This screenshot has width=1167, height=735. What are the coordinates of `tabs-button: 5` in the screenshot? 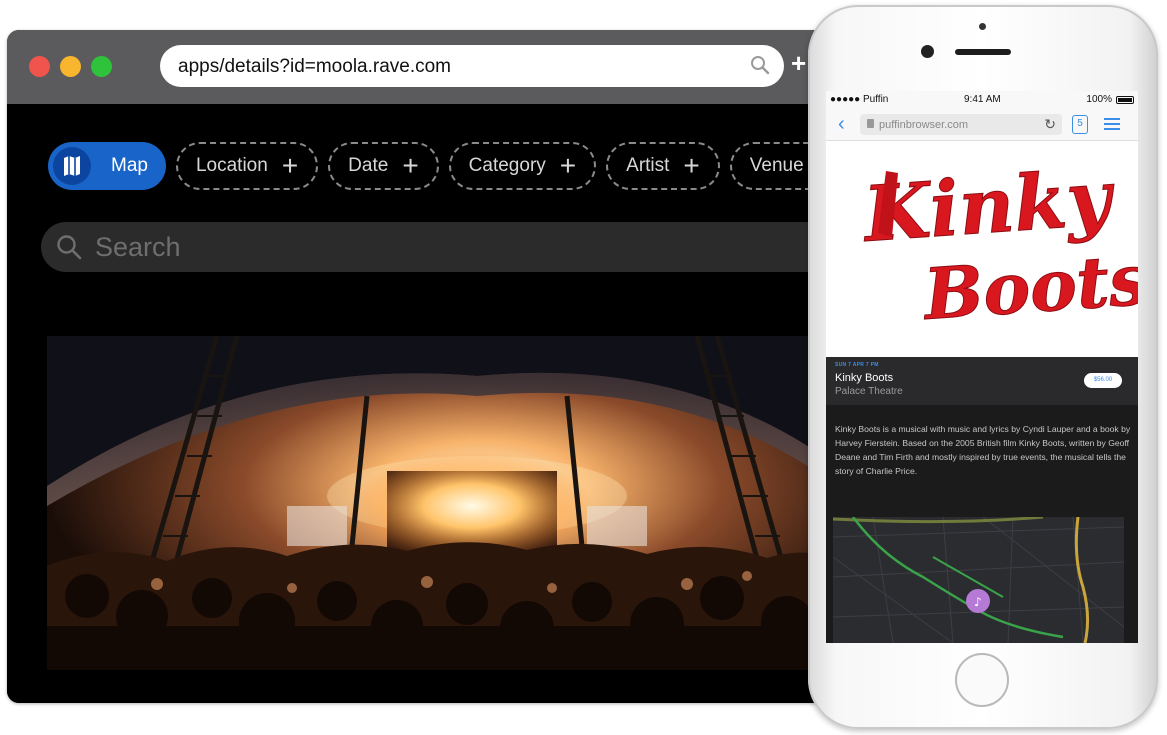 It's located at (1080, 124).